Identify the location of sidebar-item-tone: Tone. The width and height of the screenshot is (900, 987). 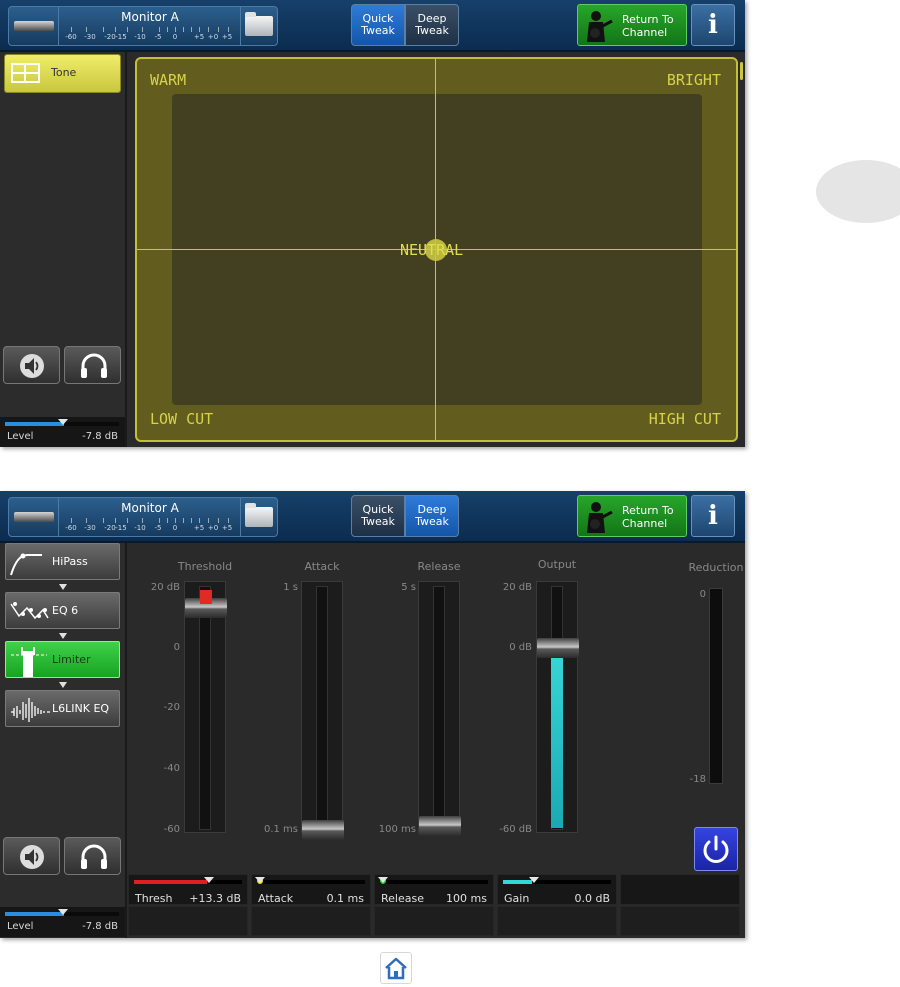
(62, 73).